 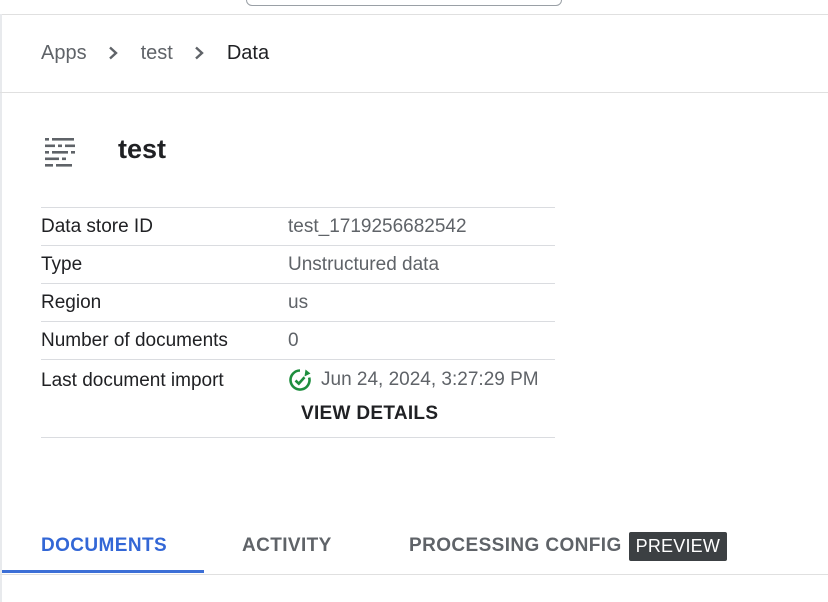 What do you see at coordinates (413, 396) in the screenshot?
I see `last-import-value: Jun 24, 2024, 3:27:29 PM VIEW DETAILS` at bounding box center [413, 396].